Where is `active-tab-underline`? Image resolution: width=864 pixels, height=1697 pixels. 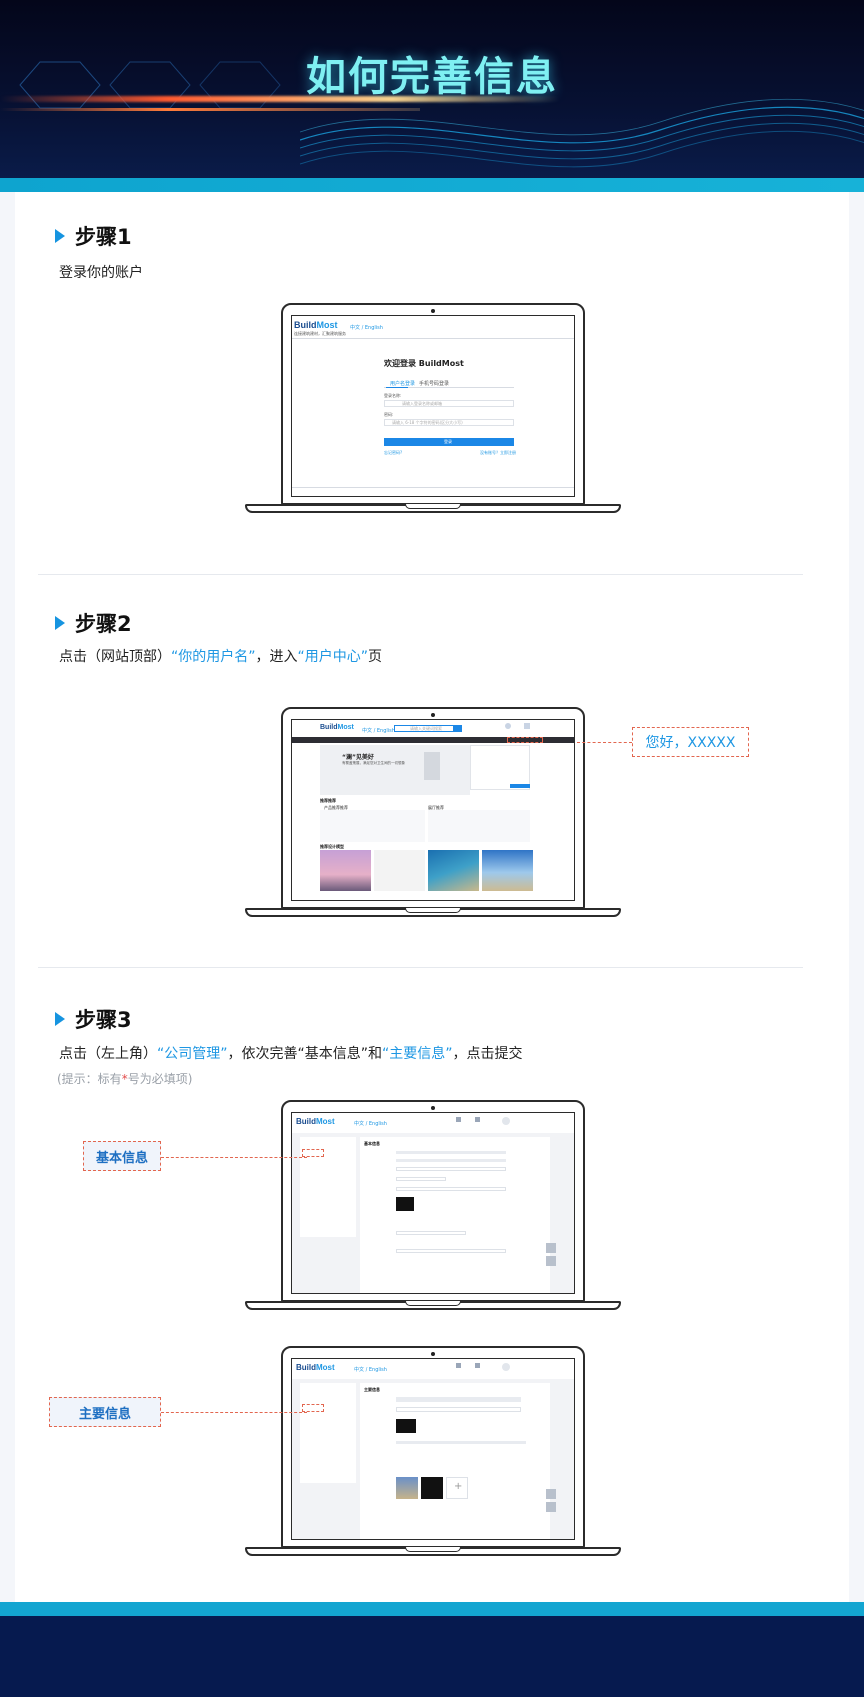
active-tab-underline is located at coordinates (397, 387).